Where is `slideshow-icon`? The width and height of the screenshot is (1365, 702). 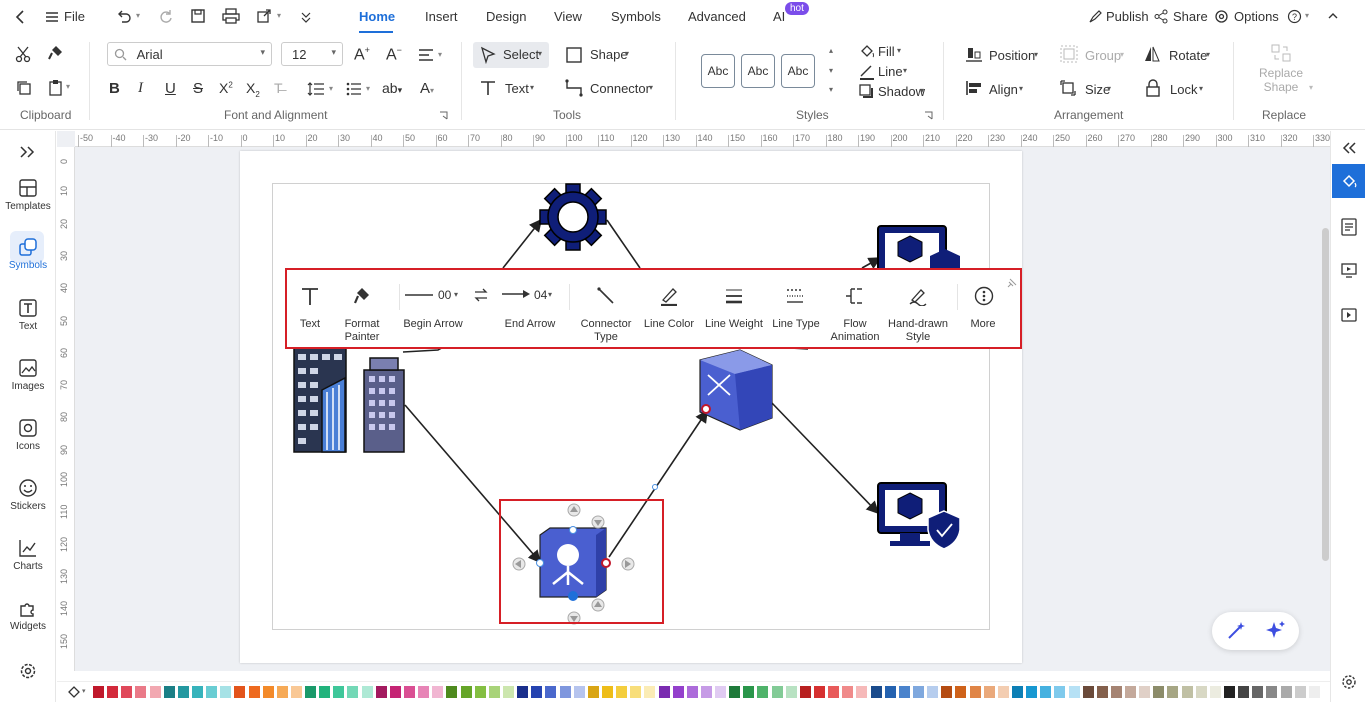 slideshow-icon is located at coordinates (1349, 315).